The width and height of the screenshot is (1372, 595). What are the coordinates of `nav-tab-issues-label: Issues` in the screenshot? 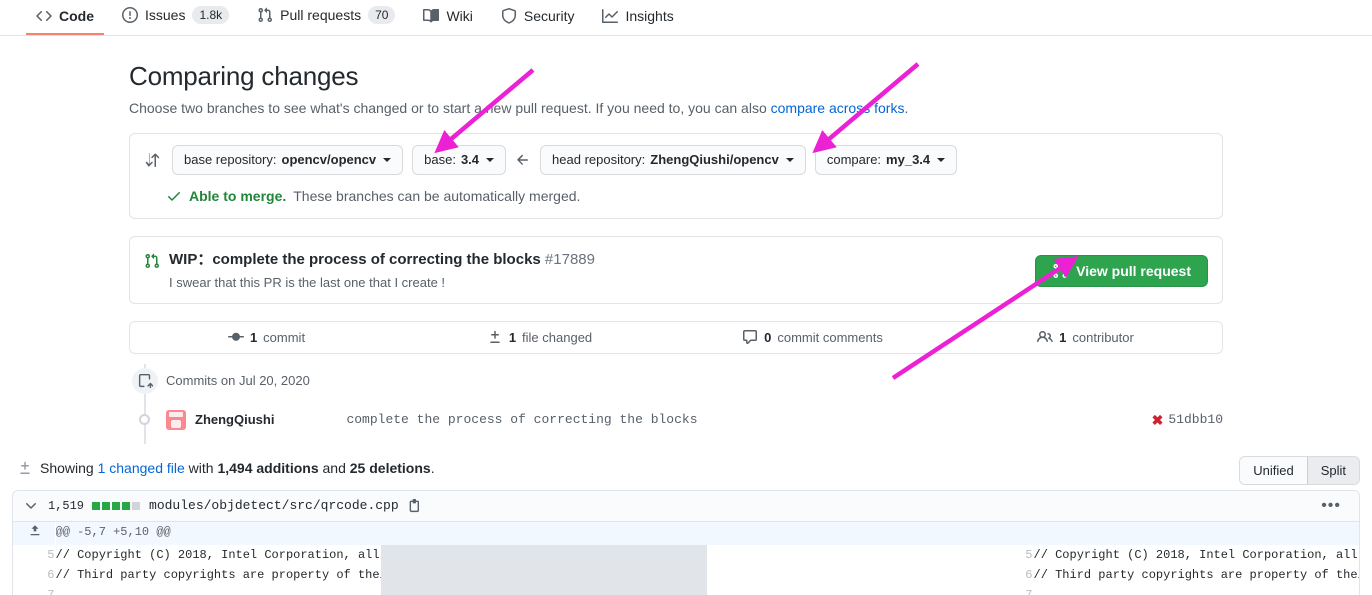 It's located at (165, 15).